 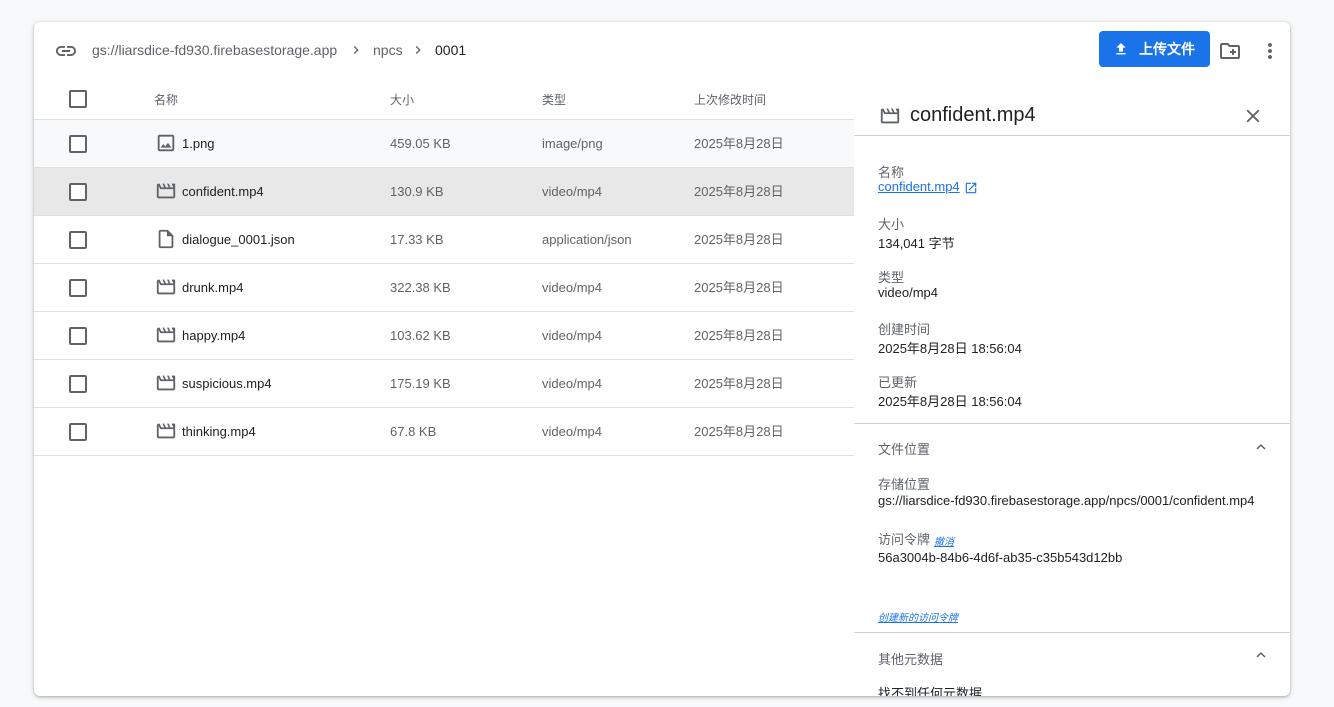 I want to click on table-row: happy.mp4 103.62 KB video/mp4 2025年8月28日, so click(x=444, y=336).